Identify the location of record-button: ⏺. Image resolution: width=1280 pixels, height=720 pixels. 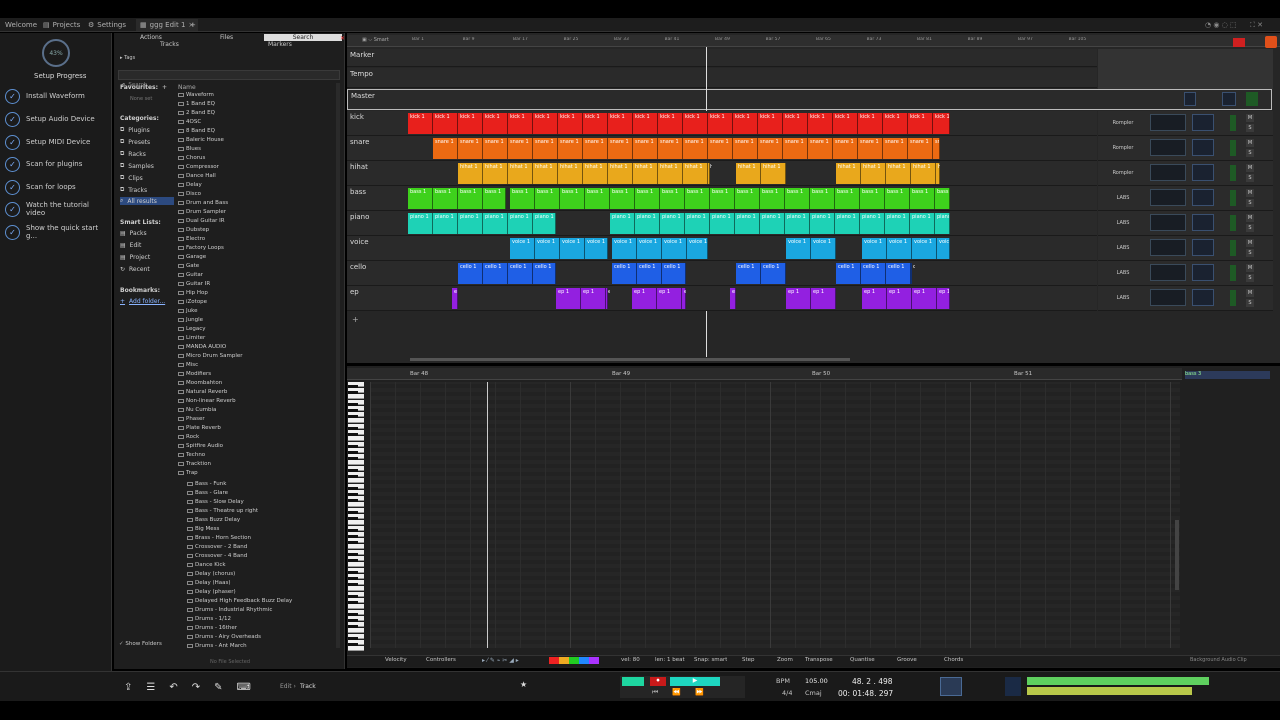
(658, 681).